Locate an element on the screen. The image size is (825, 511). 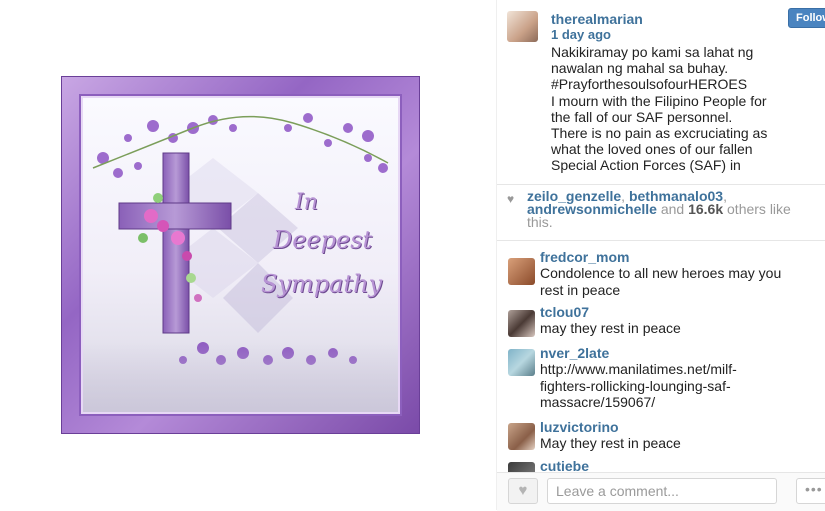
comment-line: Condolence to all new heroes may you is located at coordinates (661, 273).